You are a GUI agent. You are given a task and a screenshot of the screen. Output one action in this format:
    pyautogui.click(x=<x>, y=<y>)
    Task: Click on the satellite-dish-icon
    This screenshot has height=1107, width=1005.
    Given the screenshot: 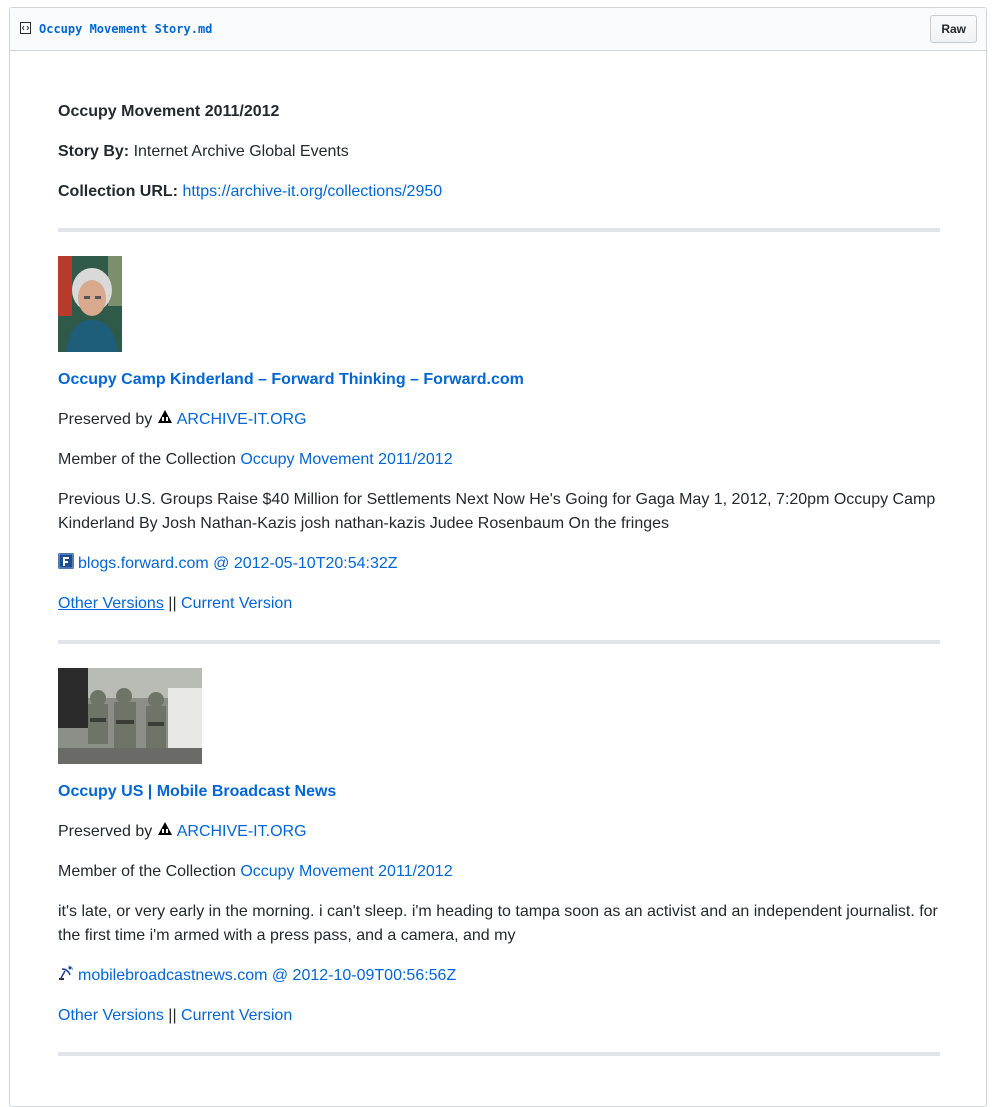 What is the action you would take?
    pyautogui.click(x=66, y=972)
    